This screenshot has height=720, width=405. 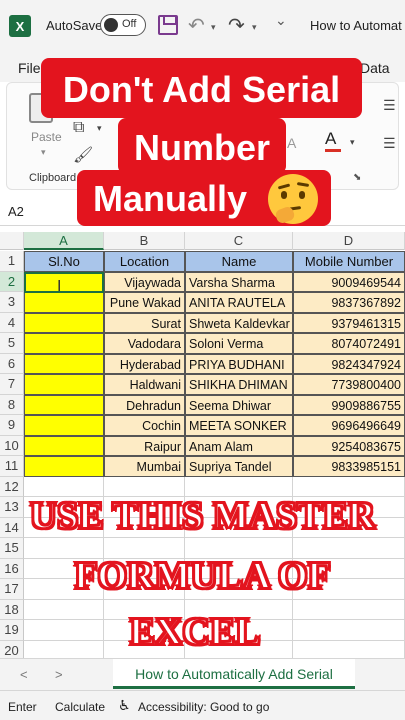 What do you see at coordinates (20, 26) in the screenshot?
I see `excel-logo-icon: X` at bounding box center [20, 26].